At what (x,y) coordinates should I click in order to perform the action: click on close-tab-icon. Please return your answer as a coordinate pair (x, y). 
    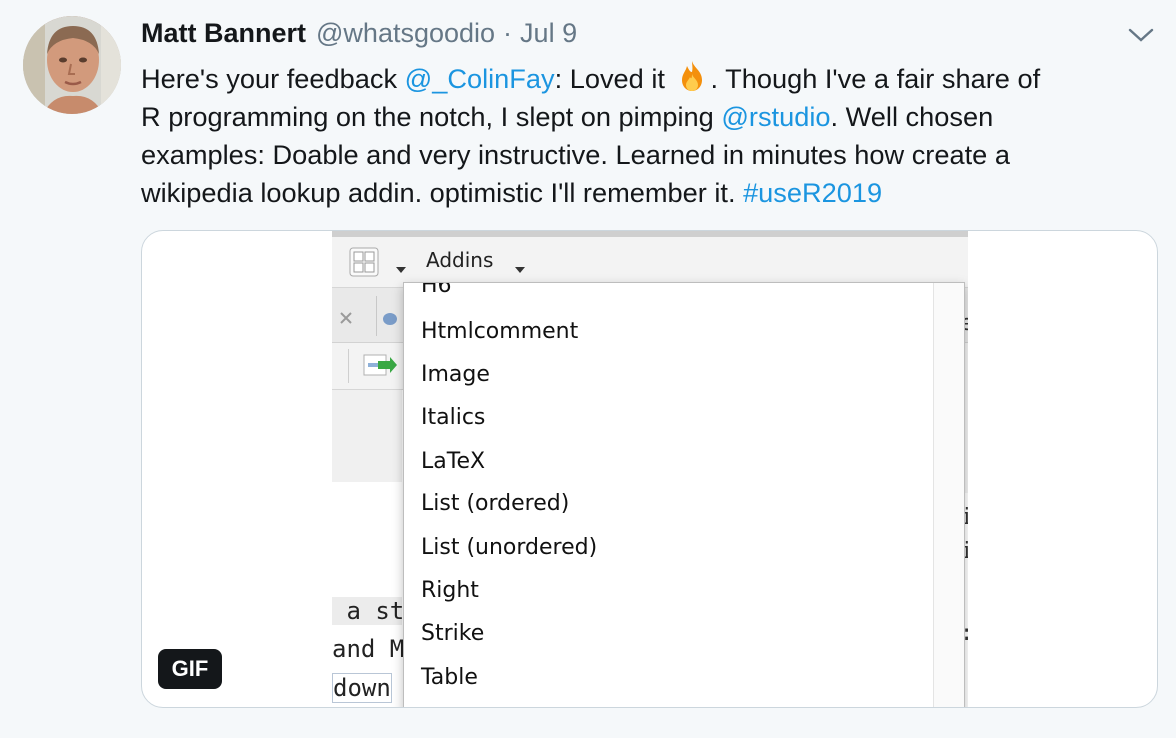
    Looking at the image, I should click on (346, 318).